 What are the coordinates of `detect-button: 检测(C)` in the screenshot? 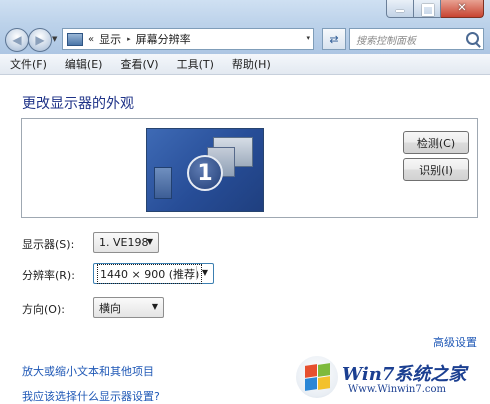 It's located at (436, 142).